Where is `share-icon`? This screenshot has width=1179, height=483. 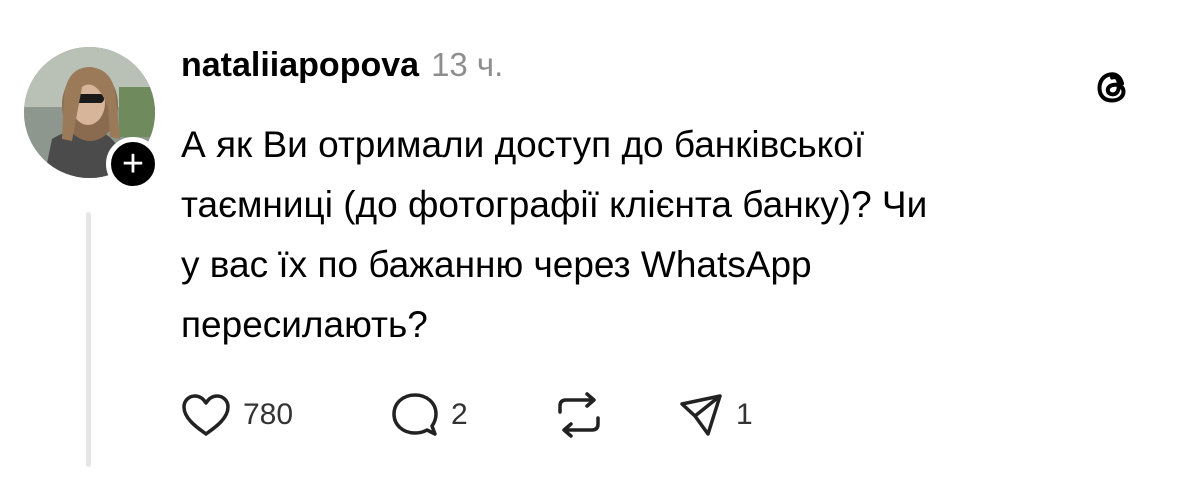
share-icon is located at coordinates (701, 415).